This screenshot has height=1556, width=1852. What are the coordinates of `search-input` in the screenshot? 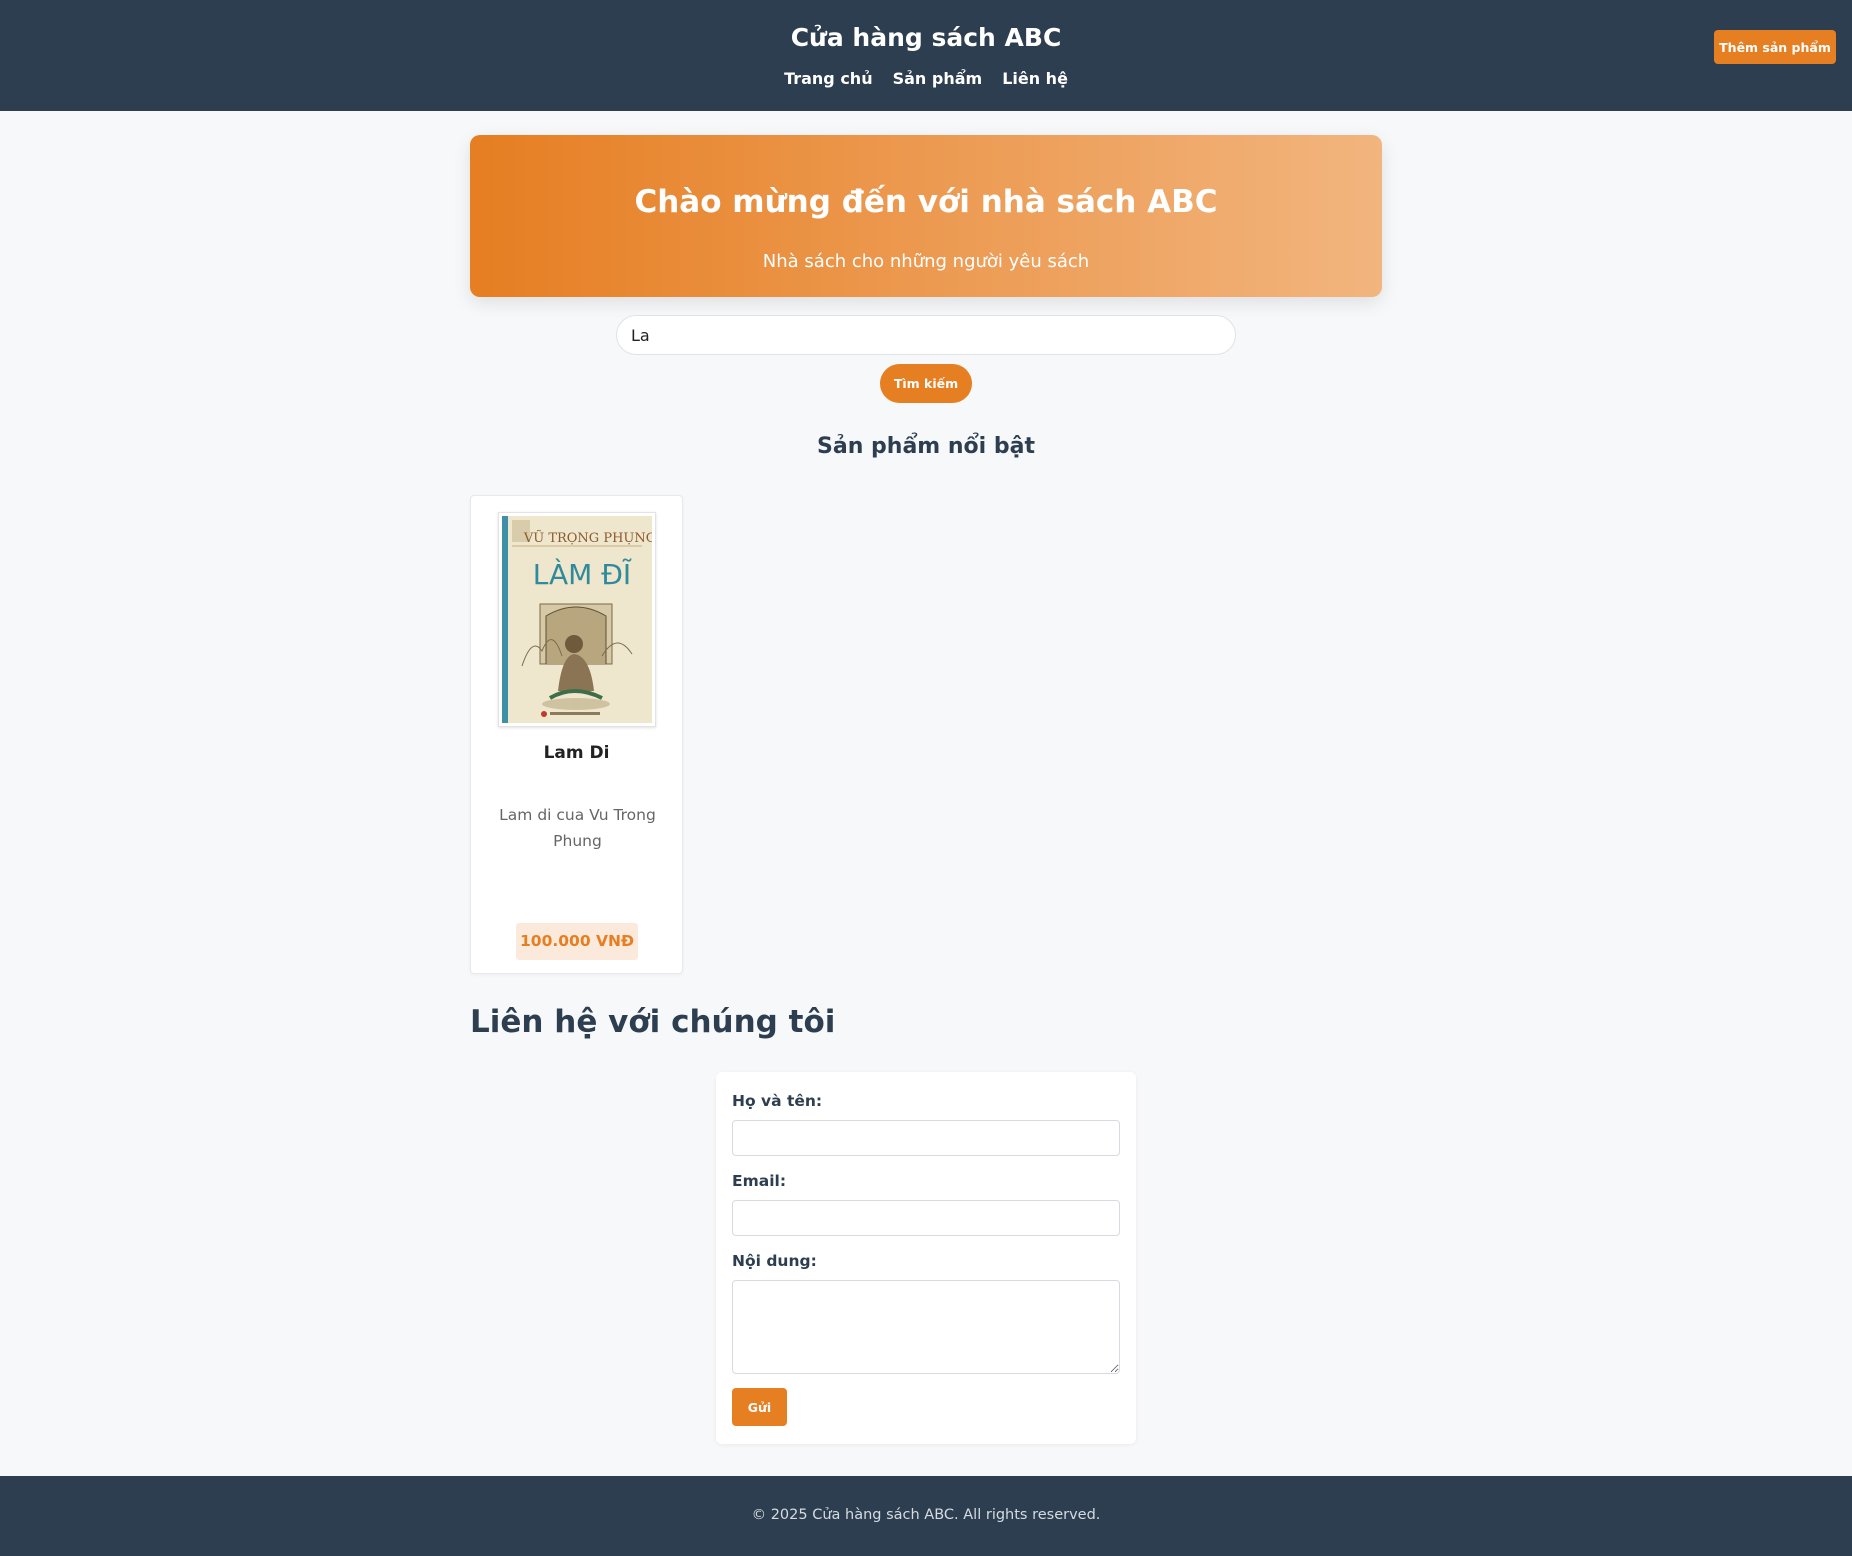 It's located at (926, 335).